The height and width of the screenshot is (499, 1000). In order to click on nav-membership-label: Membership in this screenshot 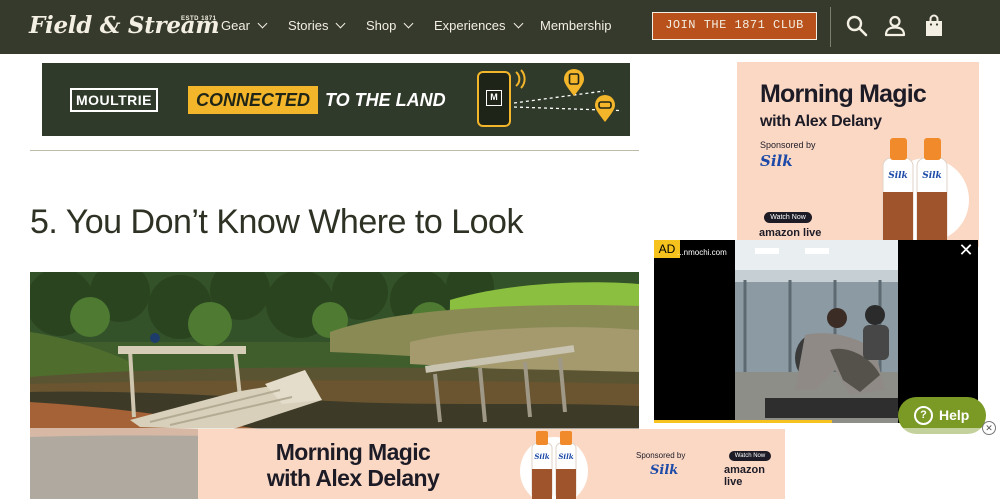, I will do `click(576, 25)`.